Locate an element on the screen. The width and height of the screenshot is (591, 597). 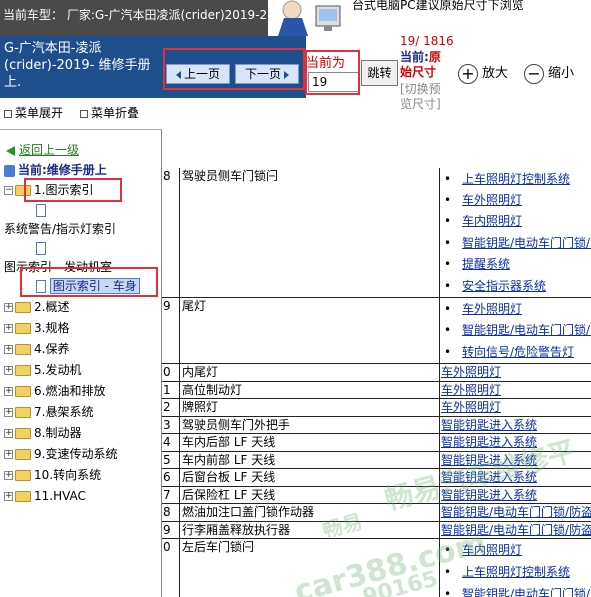
row-number: 8 is located at coordinates (171, 232).